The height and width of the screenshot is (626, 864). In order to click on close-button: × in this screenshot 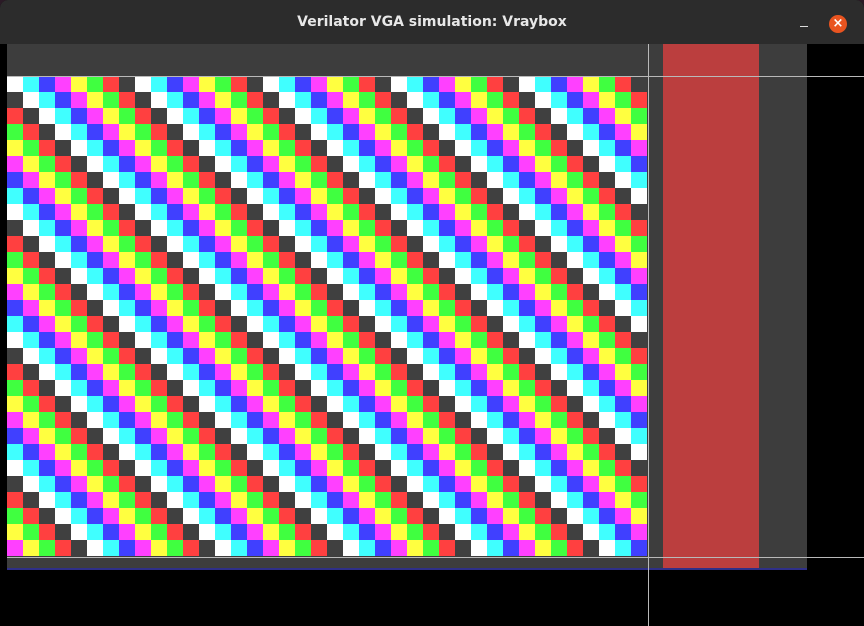, I will do `click(838, 24)`.